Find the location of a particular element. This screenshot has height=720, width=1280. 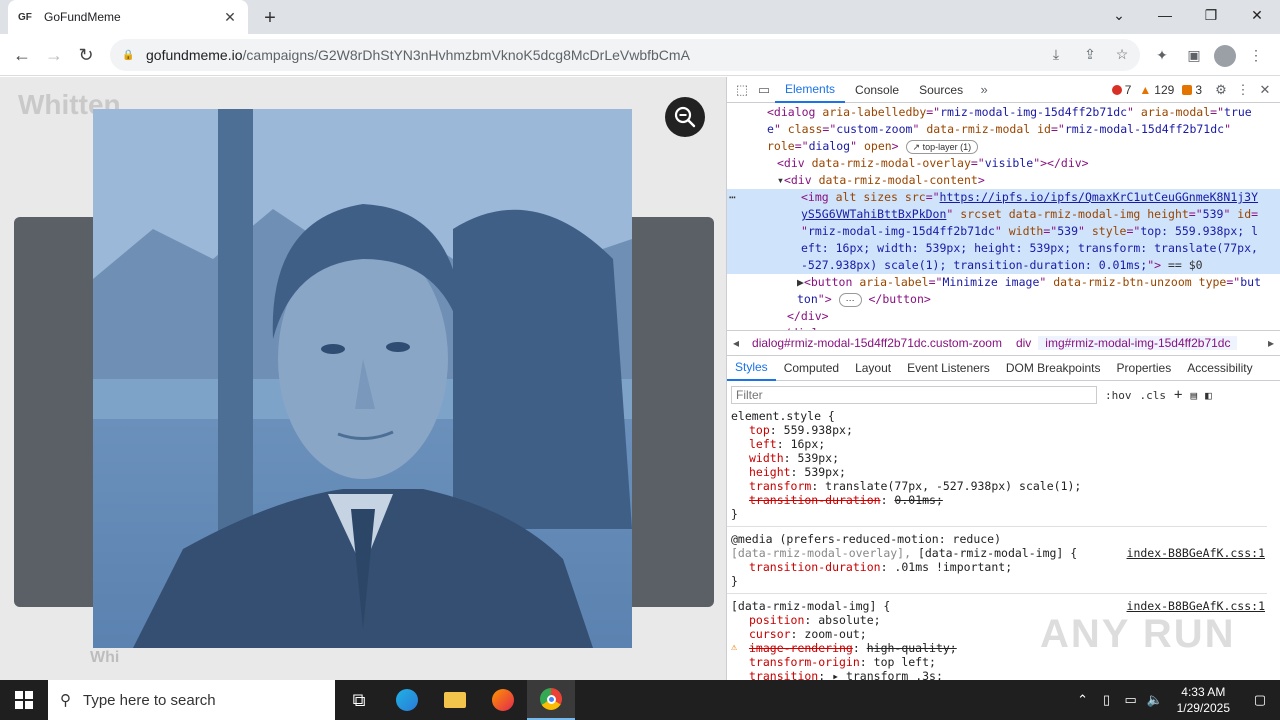

tab-sources: Sources is located at coordinates (941, 90).